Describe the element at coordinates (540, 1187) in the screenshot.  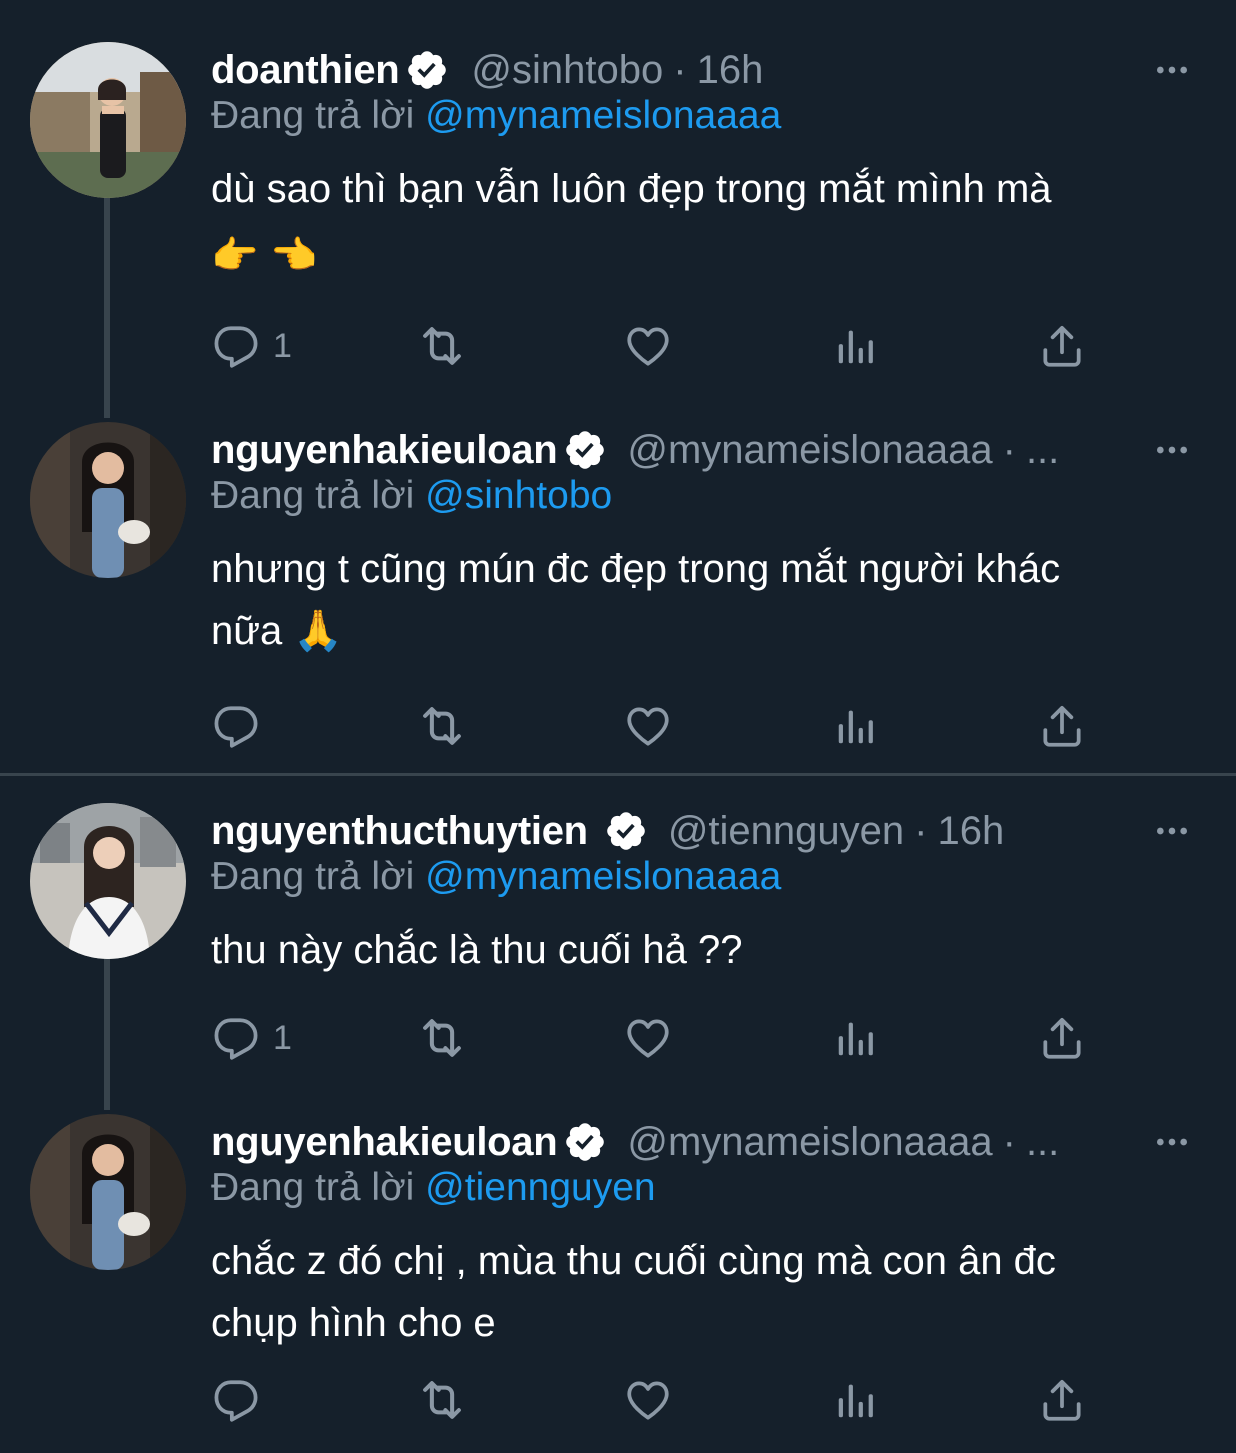
I see `mention-link: @tiennguyen` at that location.